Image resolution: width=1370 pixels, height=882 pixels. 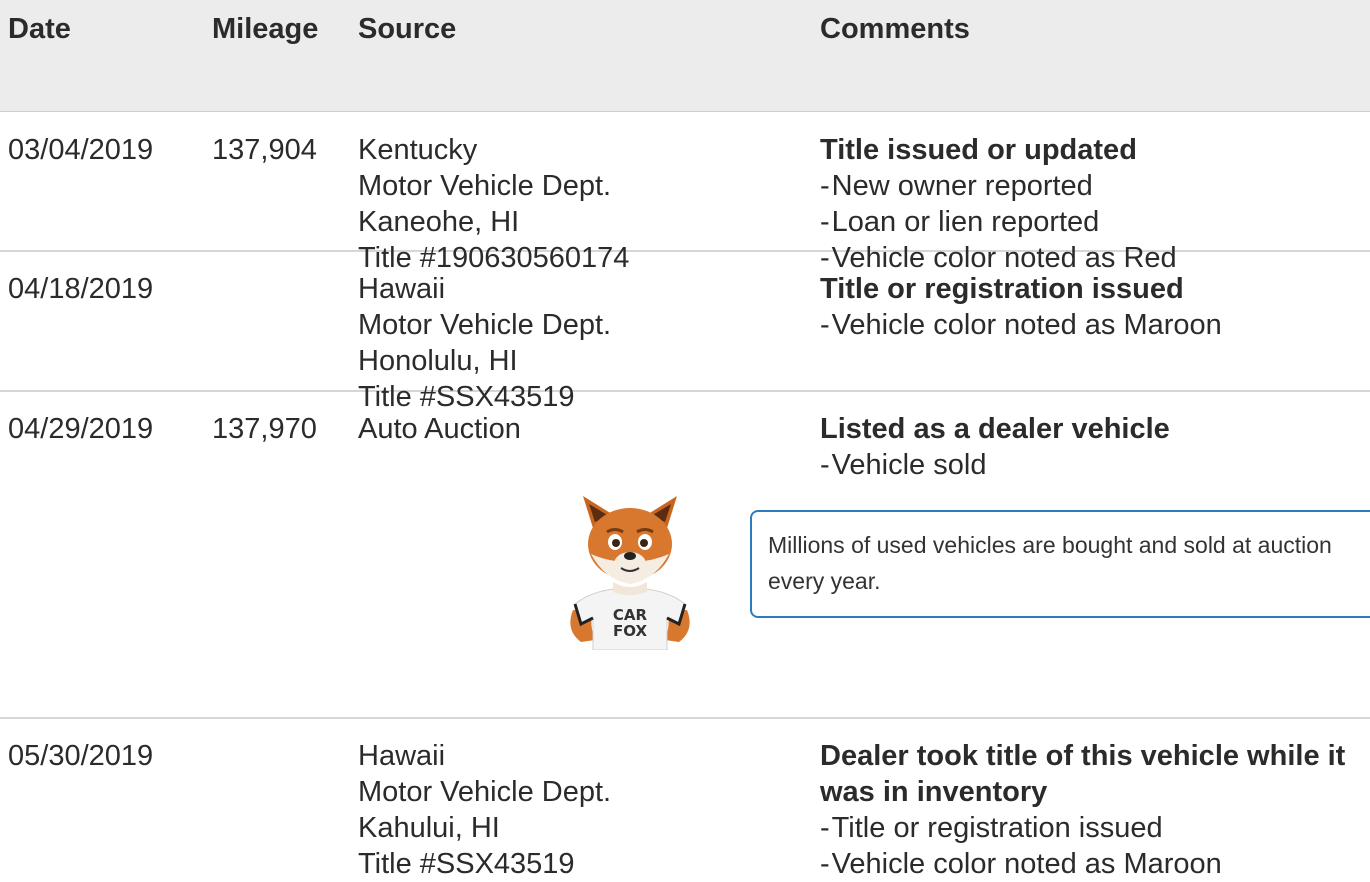 I want to click on source-line: Honolulu, HI, so click(x=438, y=361).